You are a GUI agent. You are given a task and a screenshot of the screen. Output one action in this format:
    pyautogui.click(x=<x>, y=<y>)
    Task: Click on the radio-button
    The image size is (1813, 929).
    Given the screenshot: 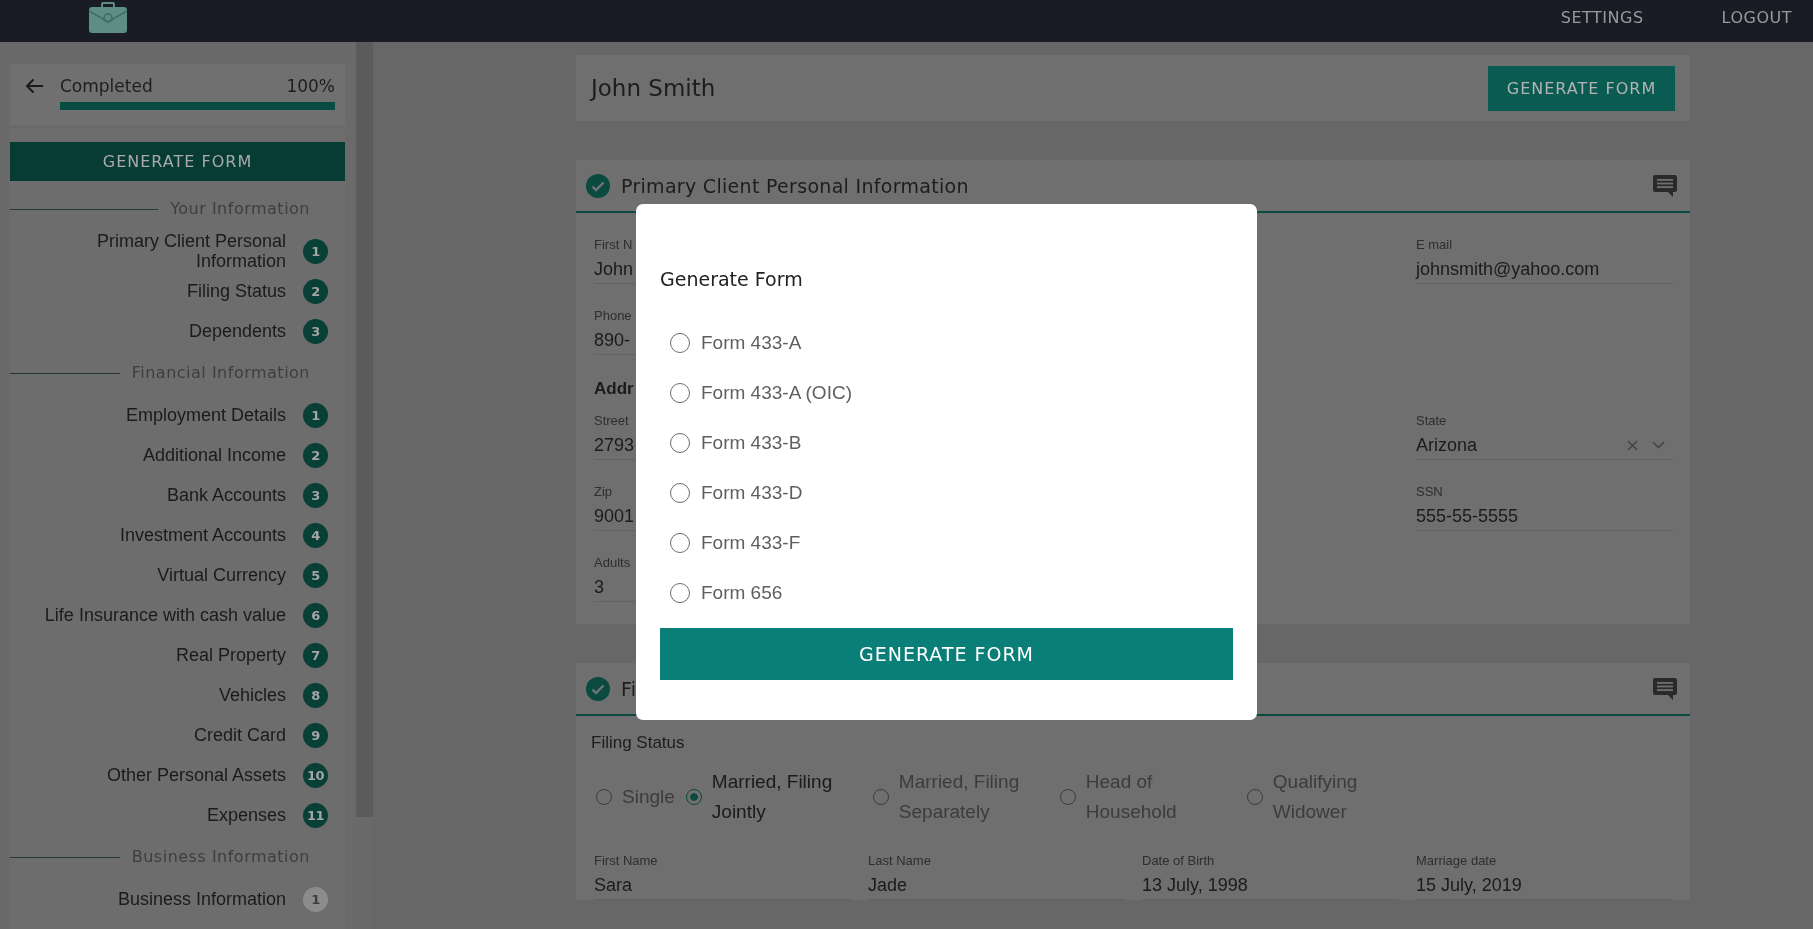 What is the action you would take?
    pyautogui.click(x=693, y=797)
    